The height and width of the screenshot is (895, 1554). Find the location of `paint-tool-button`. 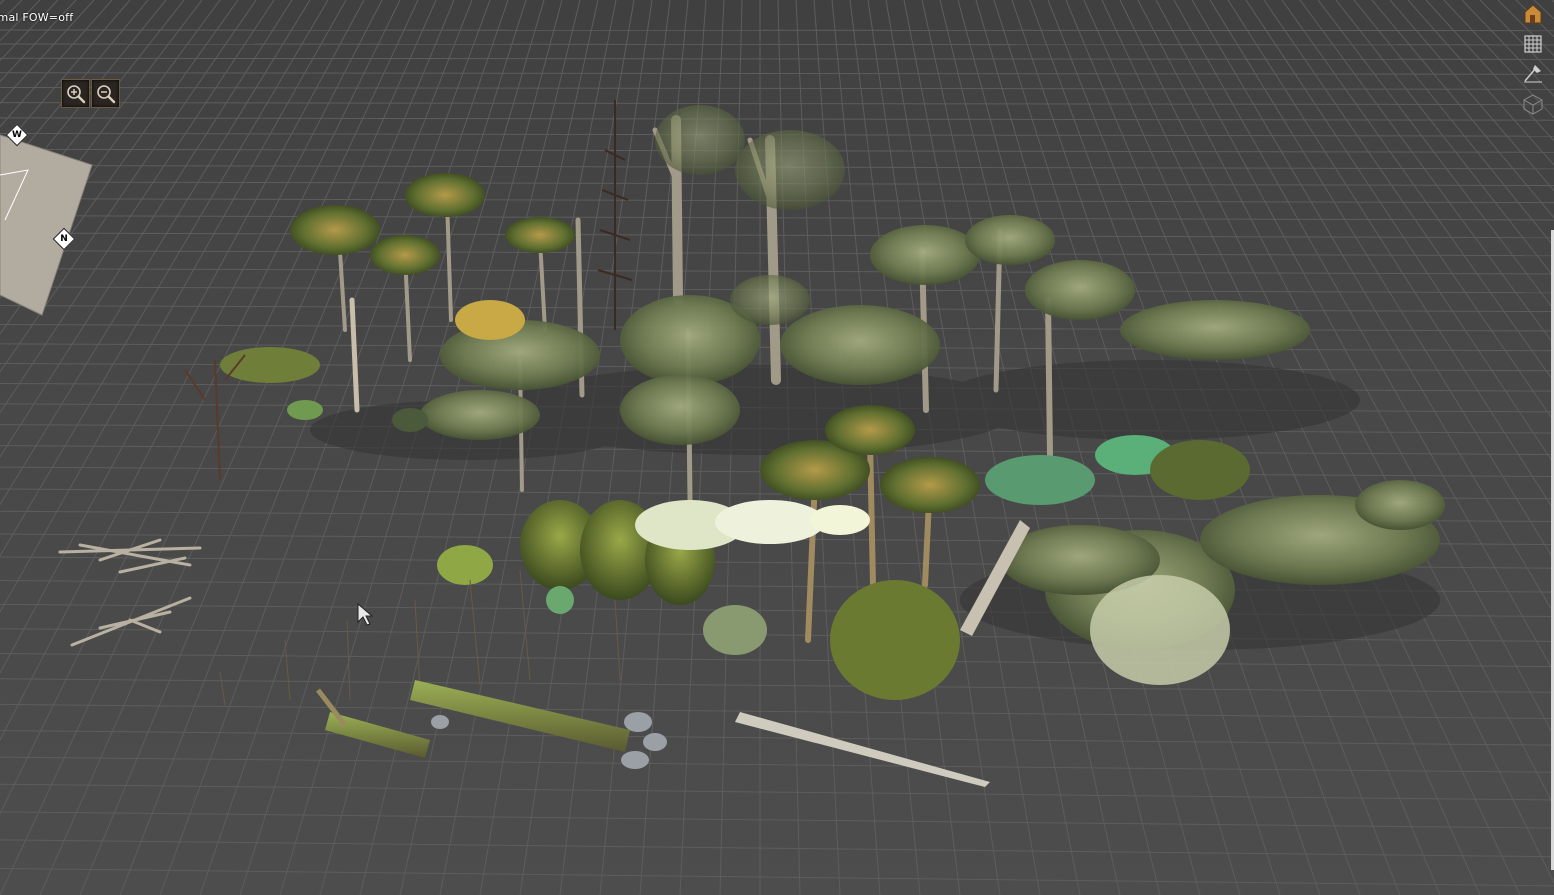

paint-tool-button is located at coordinates (1533, 73).